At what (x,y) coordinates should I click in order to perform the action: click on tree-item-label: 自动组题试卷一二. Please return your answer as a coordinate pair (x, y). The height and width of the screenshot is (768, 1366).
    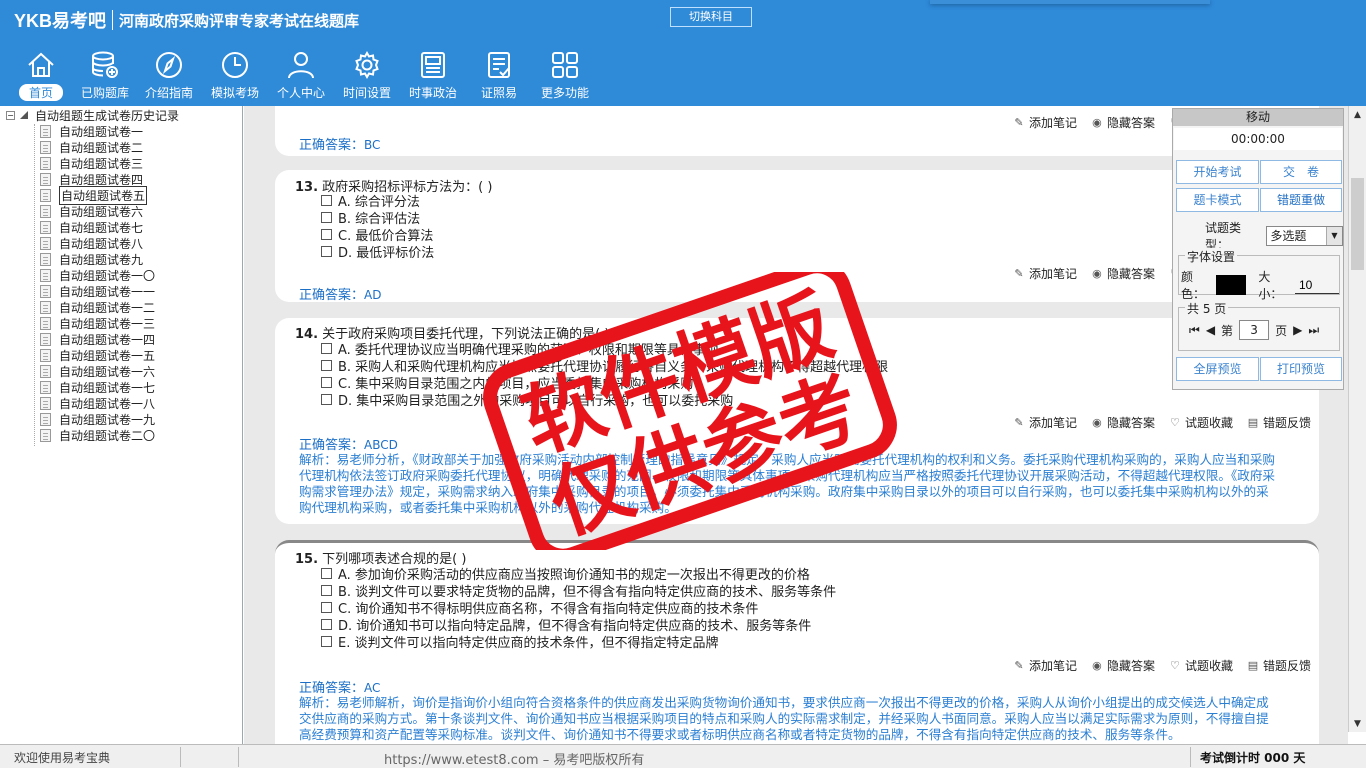
    Looking at the image, I should click on (107, 307).